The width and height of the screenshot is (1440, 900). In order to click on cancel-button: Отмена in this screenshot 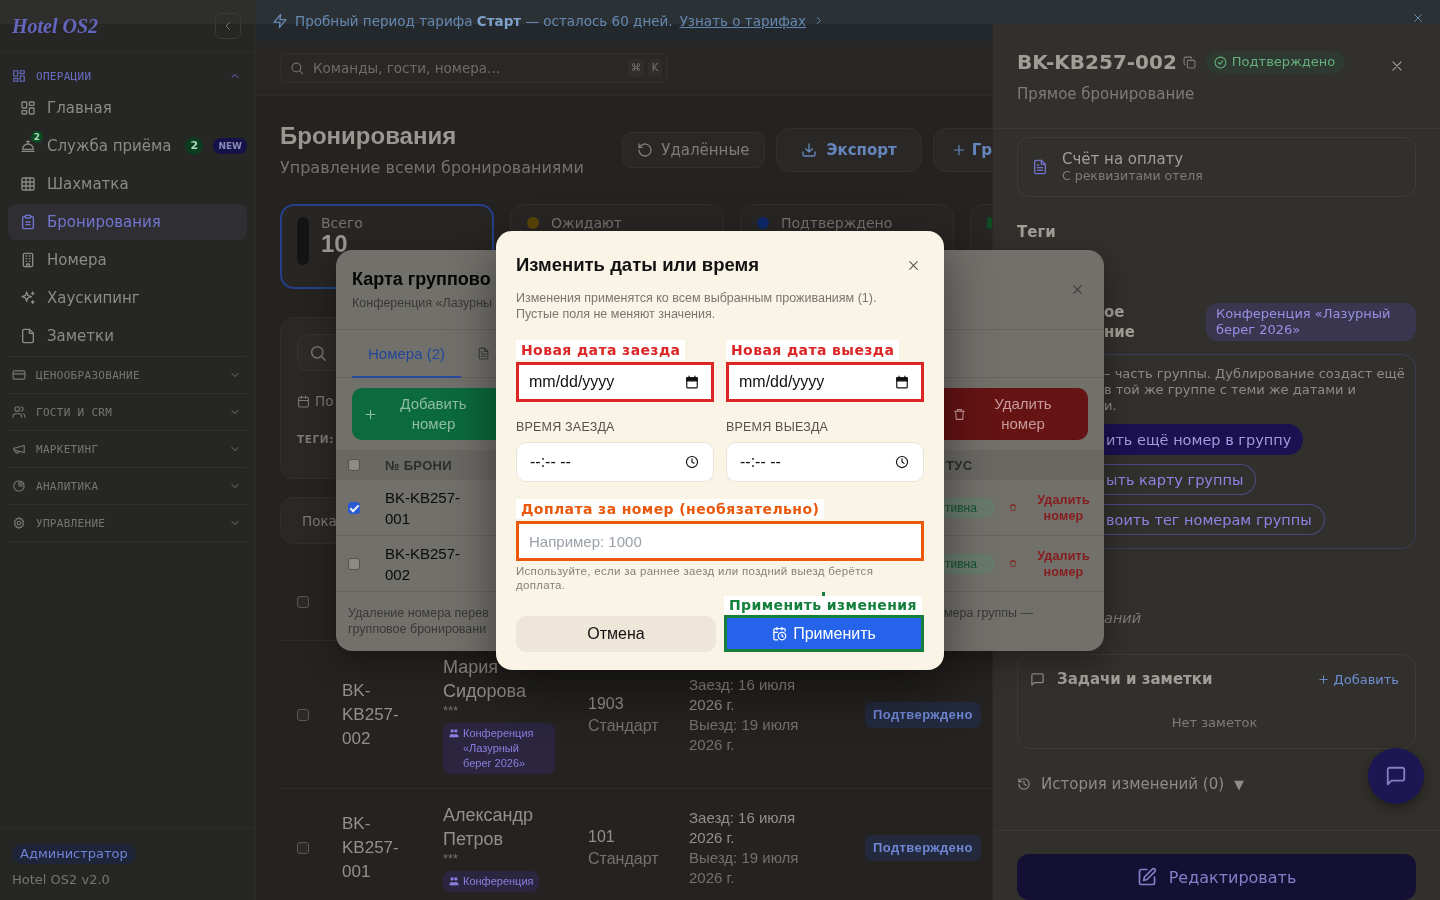, I will do `click(616, 634)`.